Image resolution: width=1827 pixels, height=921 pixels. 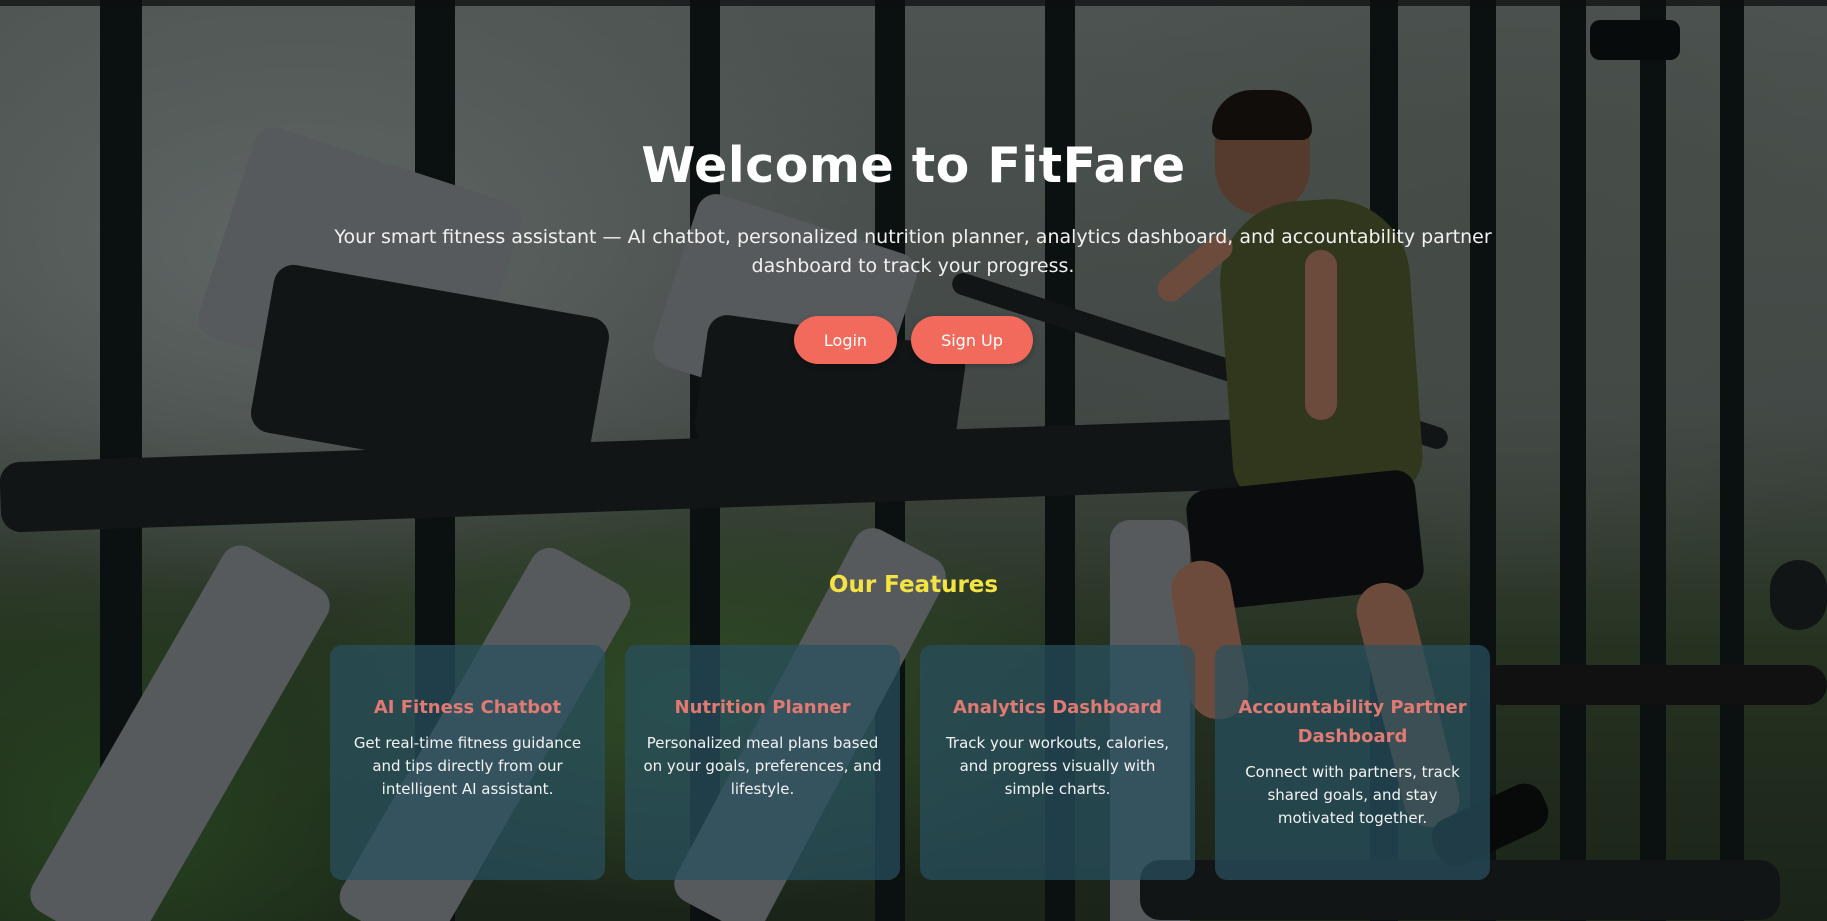 I want to click on hero-actions: Login Sign Up, so click(x=913, y=340).